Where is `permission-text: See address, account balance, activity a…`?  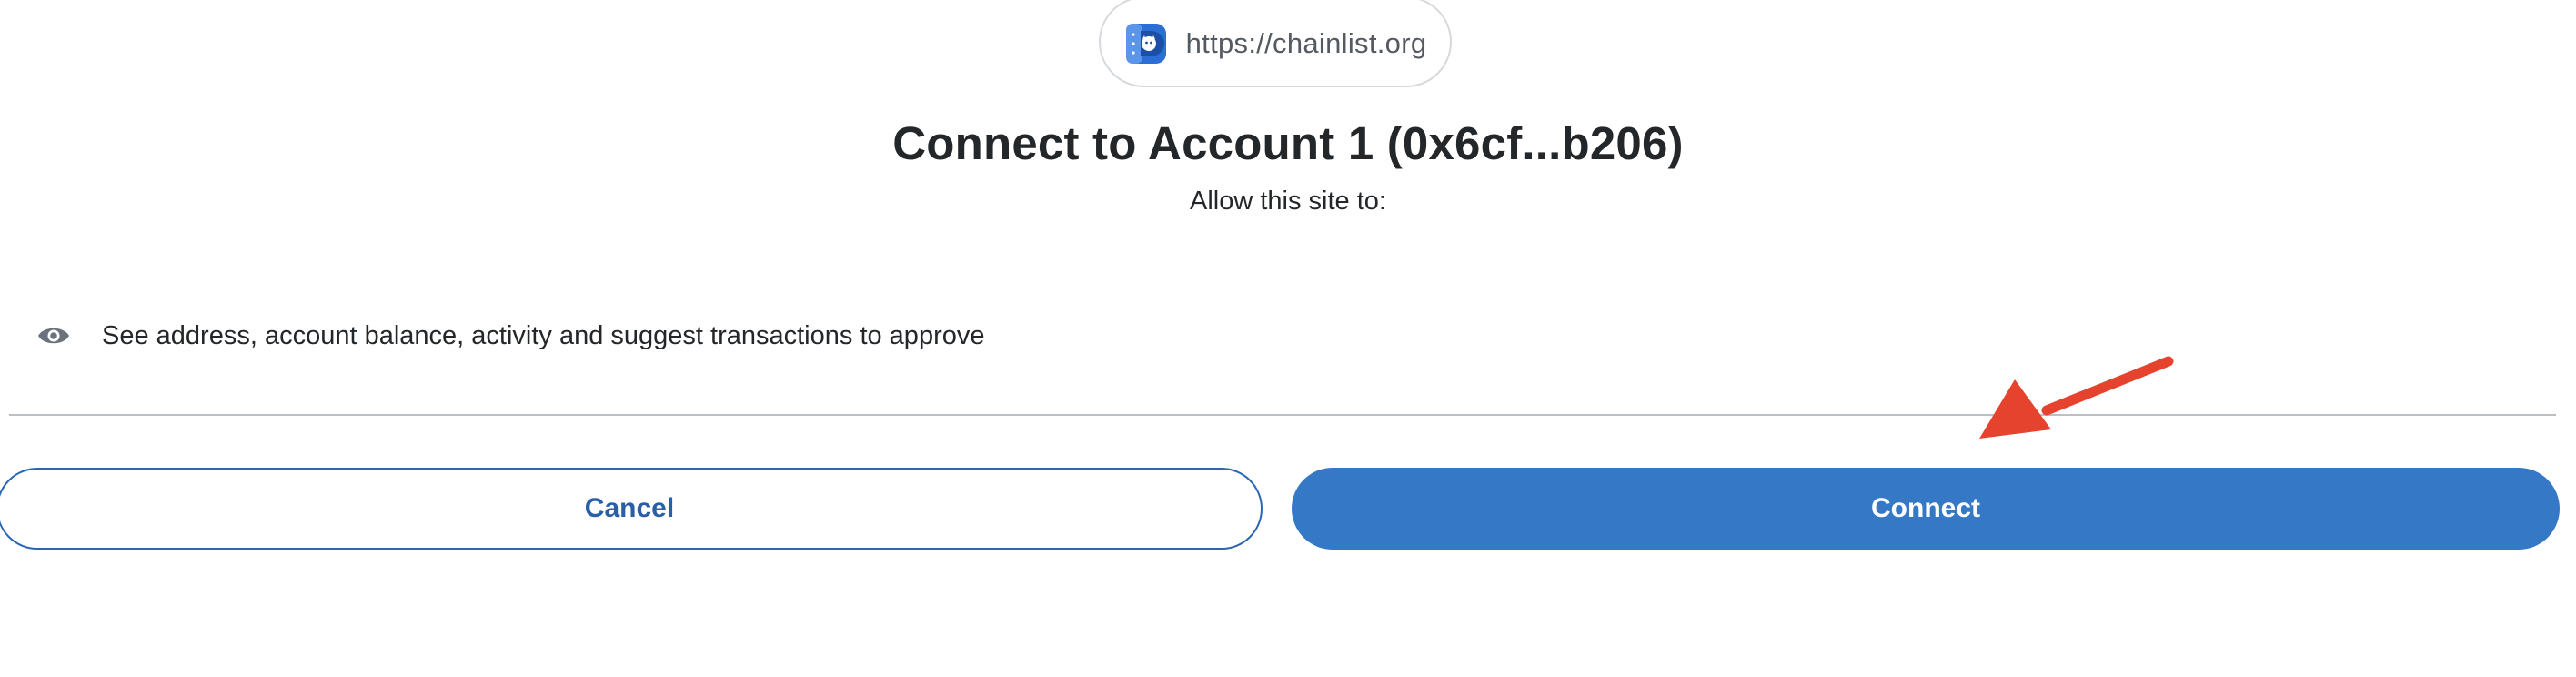 permission-text: See address, account balance, activity a… is located at coordinates (543, 335).